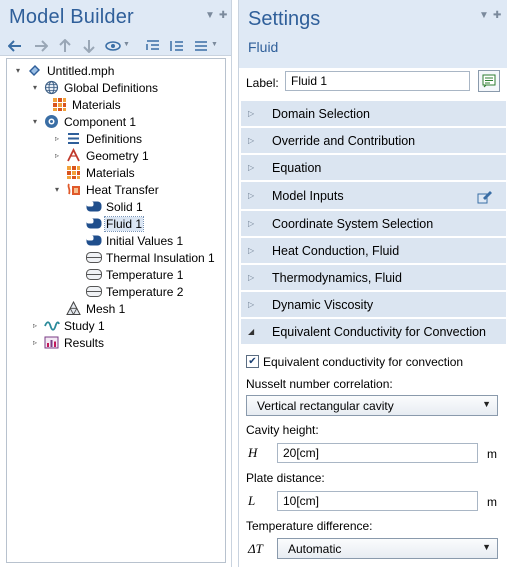 This screenshot has width=507, height=567. I want to click on mesh-icon, so click(73, 308).